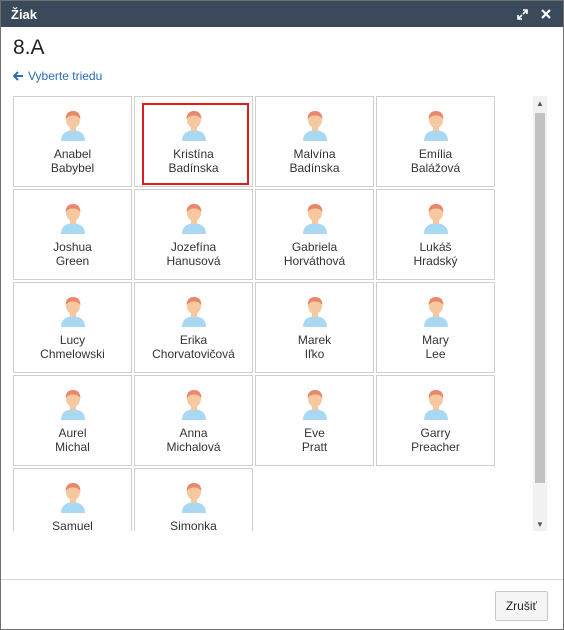  I want to click on scrollbar: ▲ ▼, so click(540, 313).